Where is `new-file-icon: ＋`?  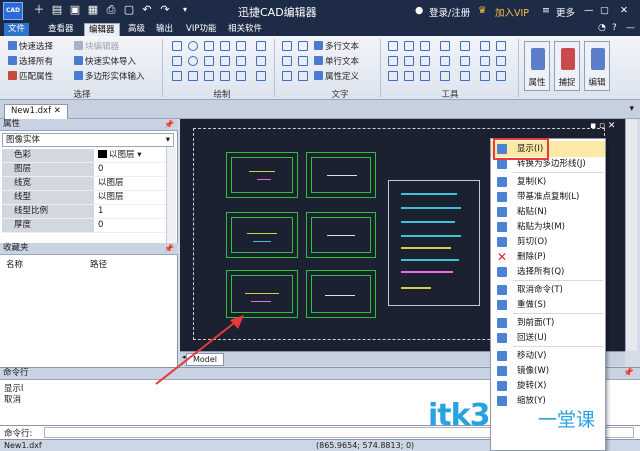
new-file-icon: ＋ is located at coordinates (39, 10).